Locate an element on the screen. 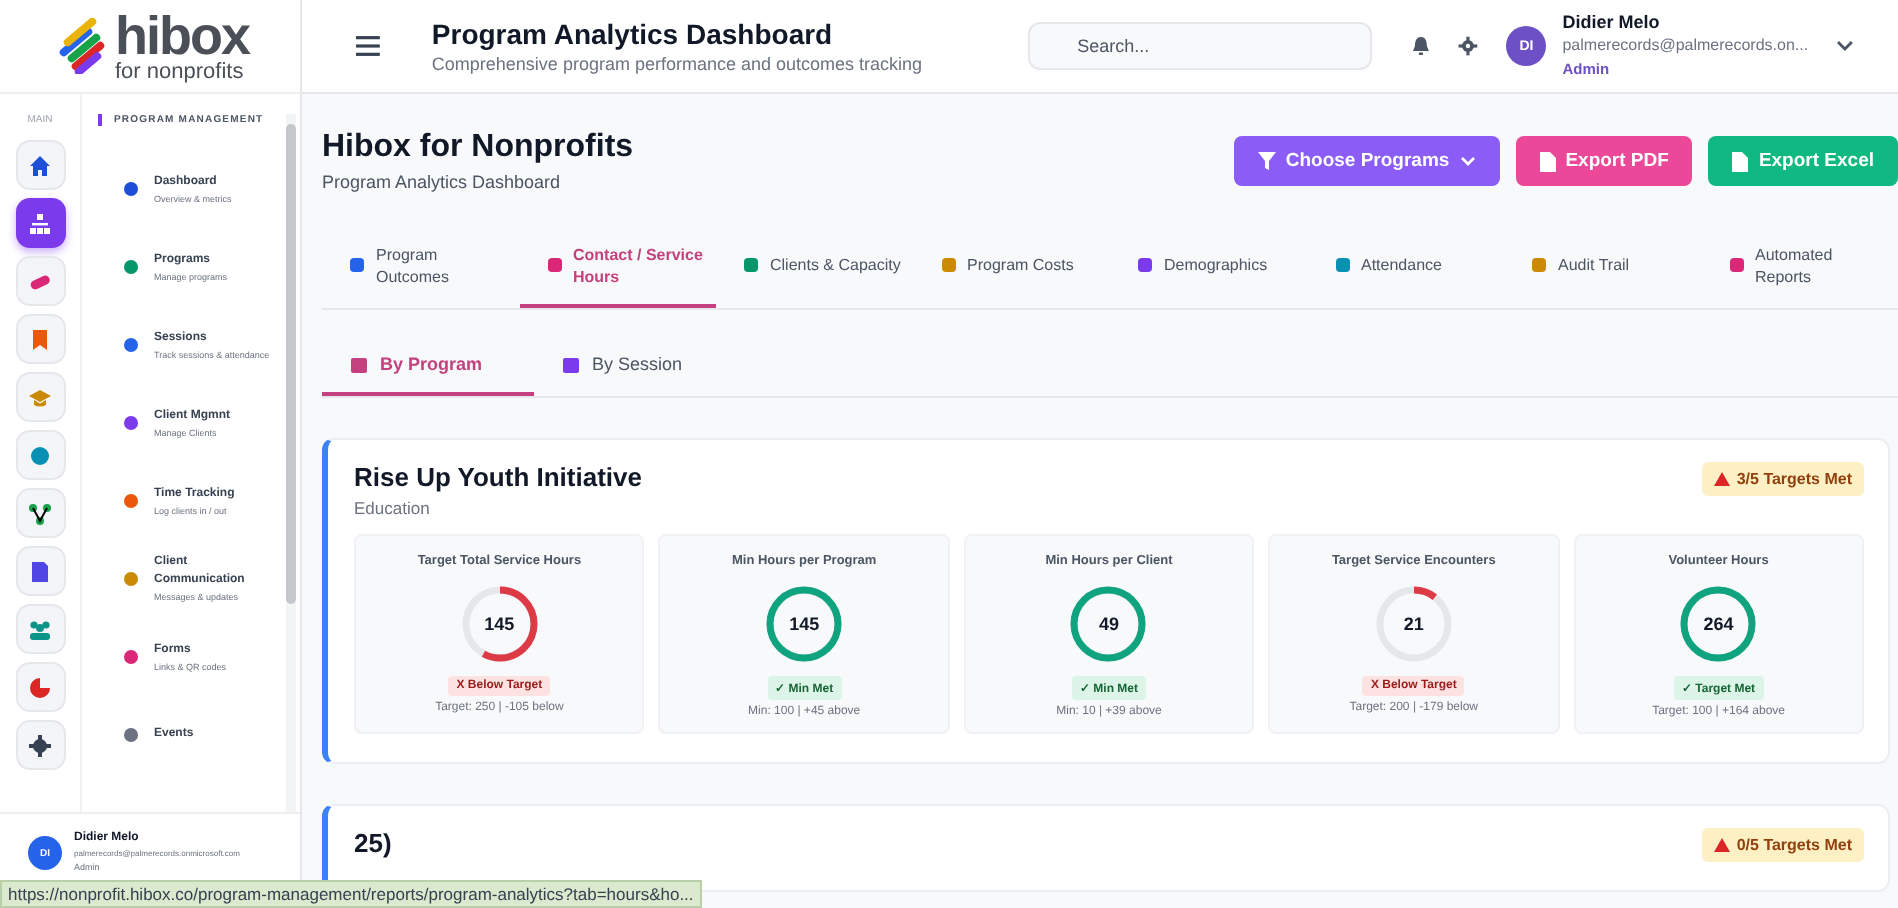 This screenshot has height=908, width=1898. menu-icon is located at coordinates (368, 46).